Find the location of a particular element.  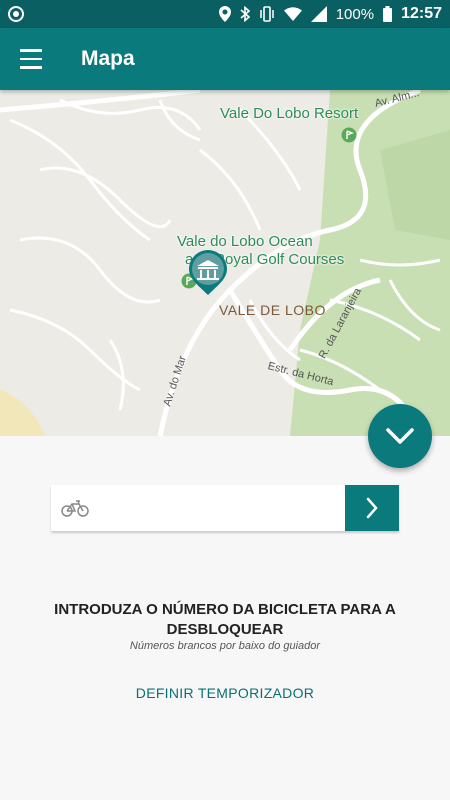

submit-button is located at coordinates (372, 508).